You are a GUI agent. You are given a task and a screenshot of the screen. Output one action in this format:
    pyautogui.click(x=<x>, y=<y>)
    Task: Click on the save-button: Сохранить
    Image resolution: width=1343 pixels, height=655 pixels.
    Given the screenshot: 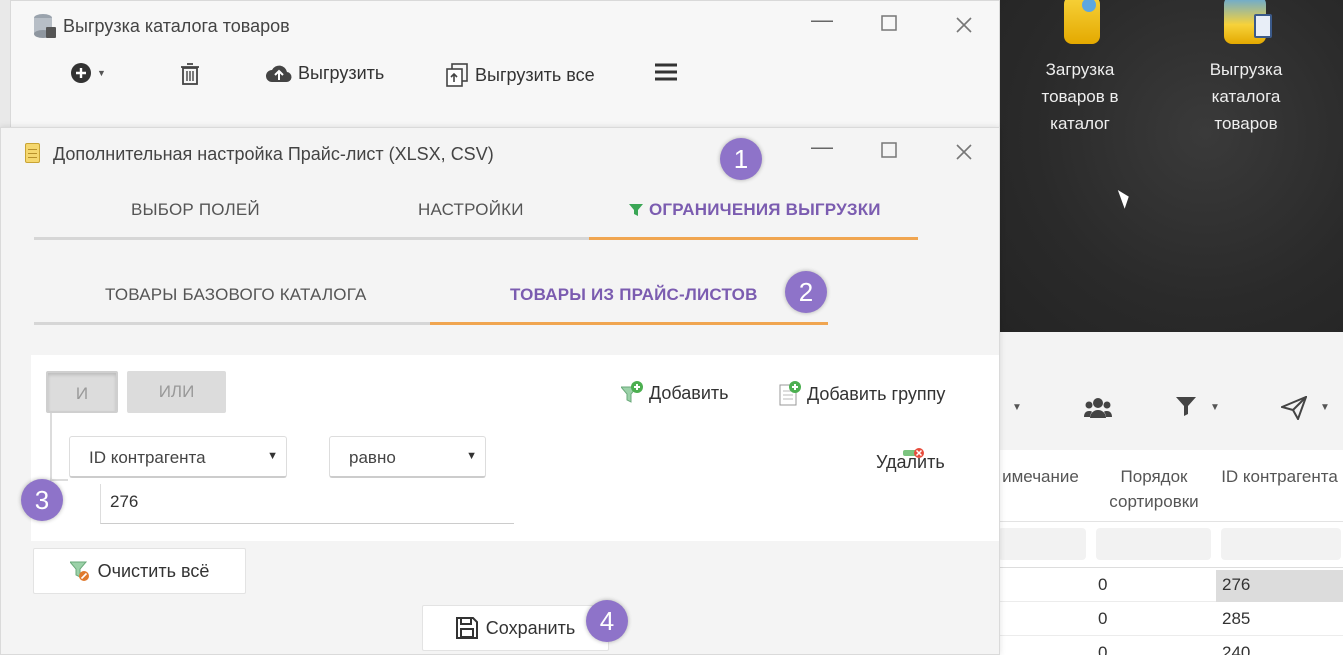 What is the action you would take?
    pyautogui.click(x=515, y=628)
    